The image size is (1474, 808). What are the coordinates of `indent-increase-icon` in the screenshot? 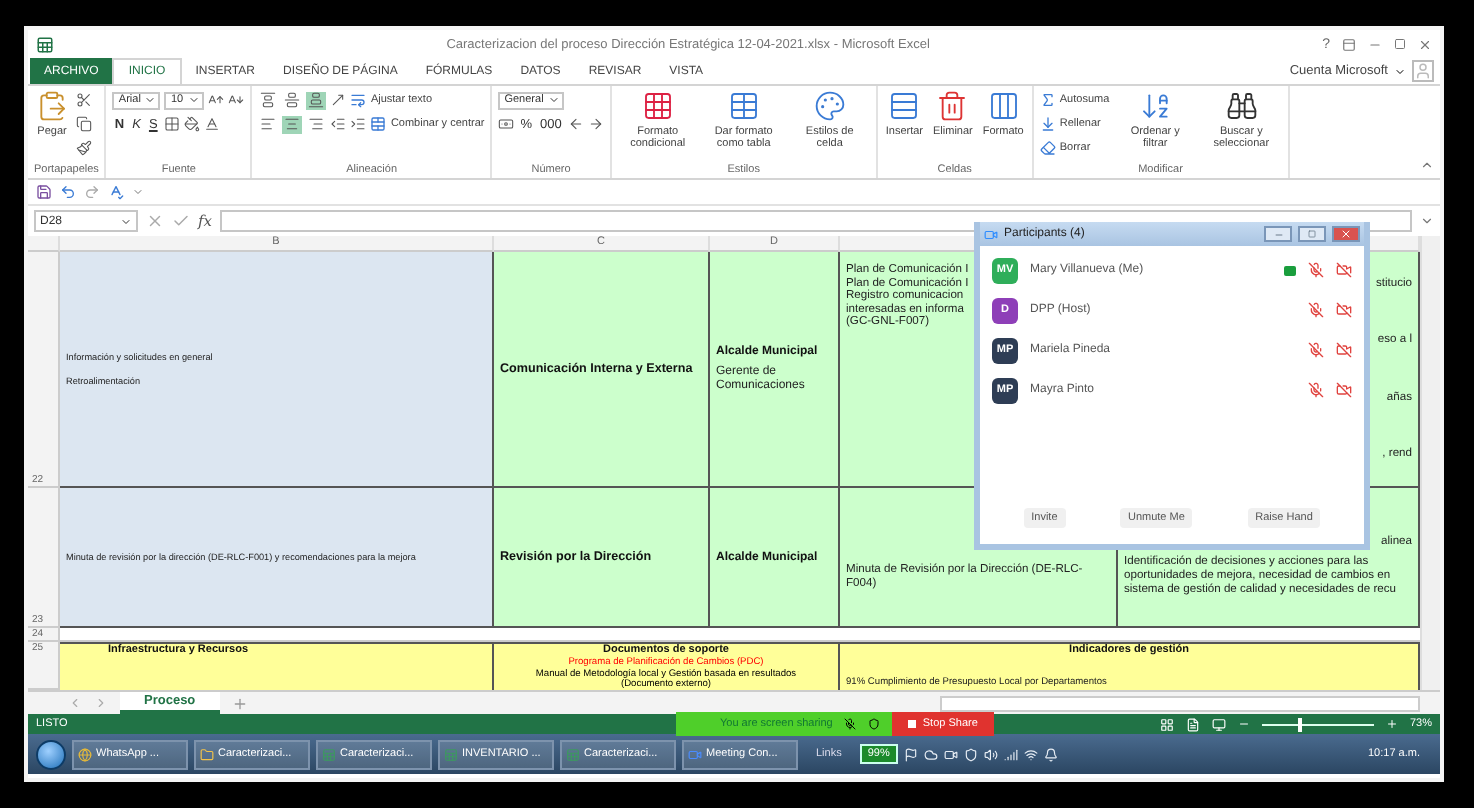 It's located at (358, 124).